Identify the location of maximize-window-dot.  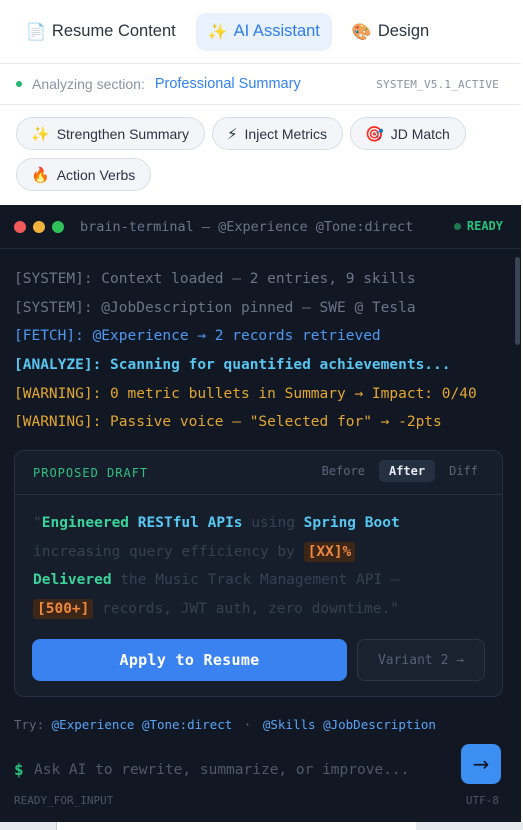
(58, 226).